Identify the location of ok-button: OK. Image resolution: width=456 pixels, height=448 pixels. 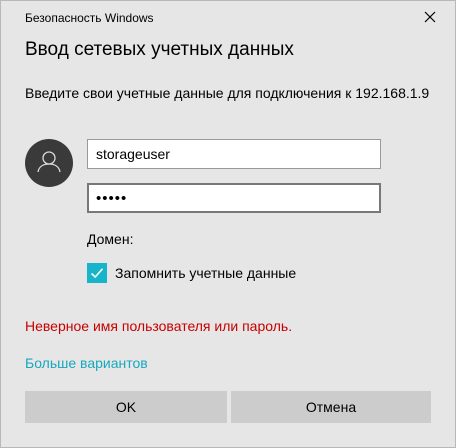
(126, 407).